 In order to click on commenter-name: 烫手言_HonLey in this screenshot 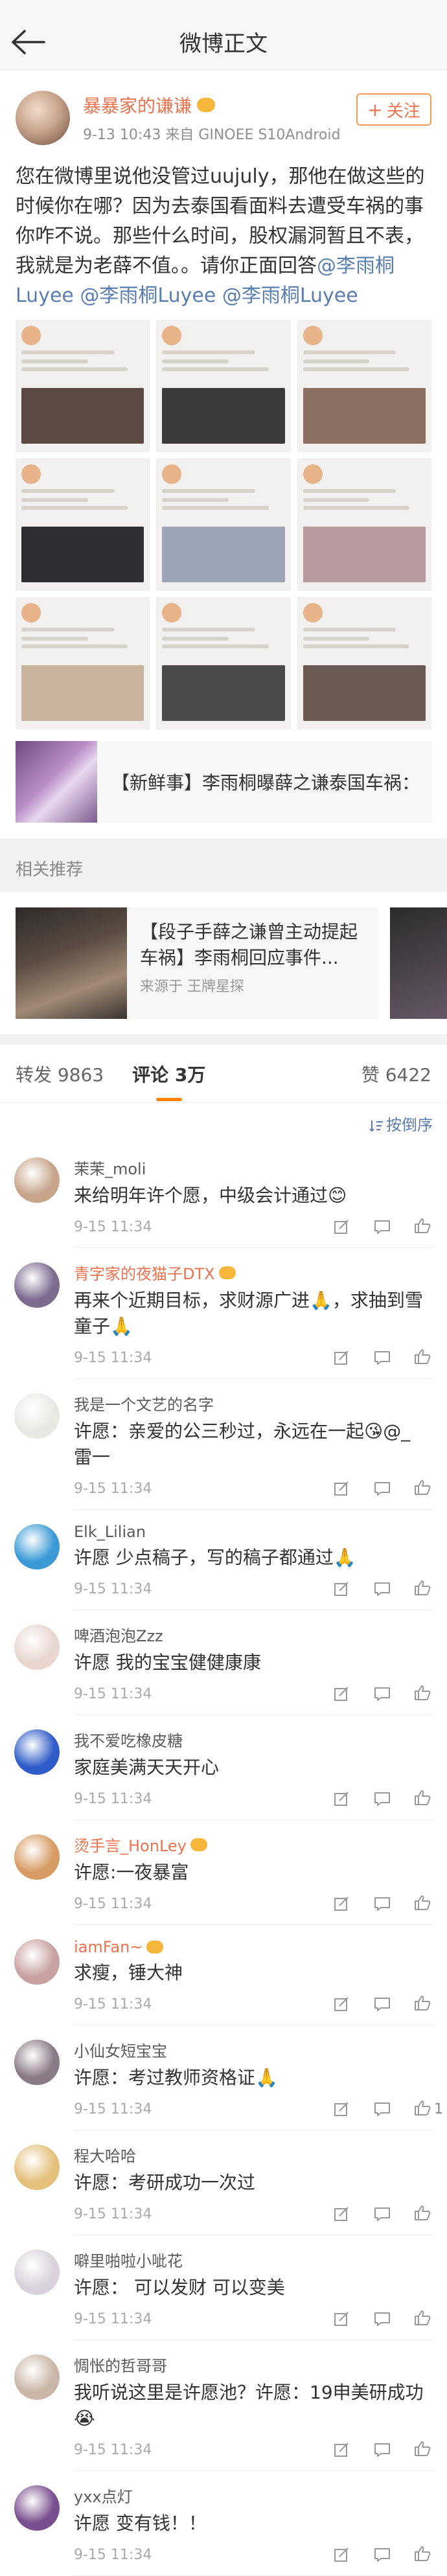, I will do `click(253, 1845)`.